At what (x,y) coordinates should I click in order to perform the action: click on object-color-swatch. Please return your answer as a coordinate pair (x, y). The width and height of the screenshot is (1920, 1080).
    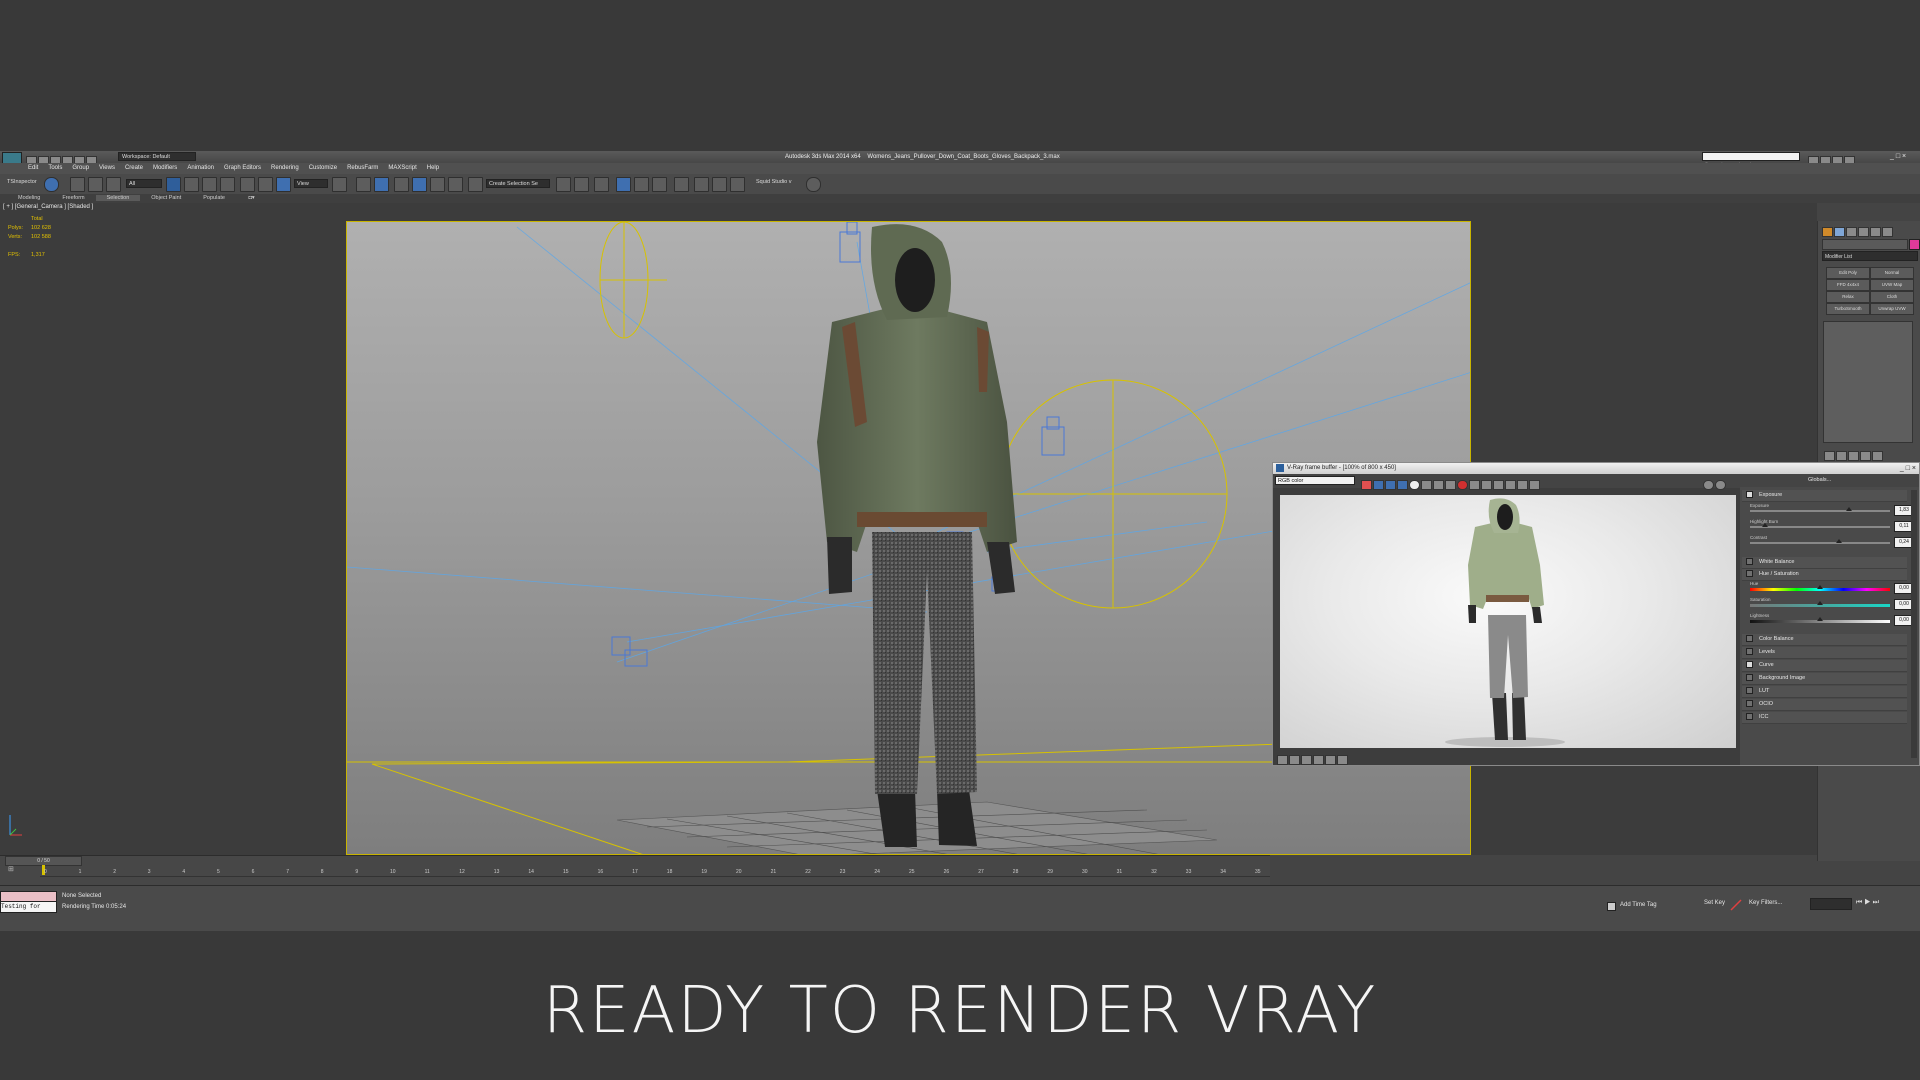
    Looking at the image, I should click on (1914, 244).